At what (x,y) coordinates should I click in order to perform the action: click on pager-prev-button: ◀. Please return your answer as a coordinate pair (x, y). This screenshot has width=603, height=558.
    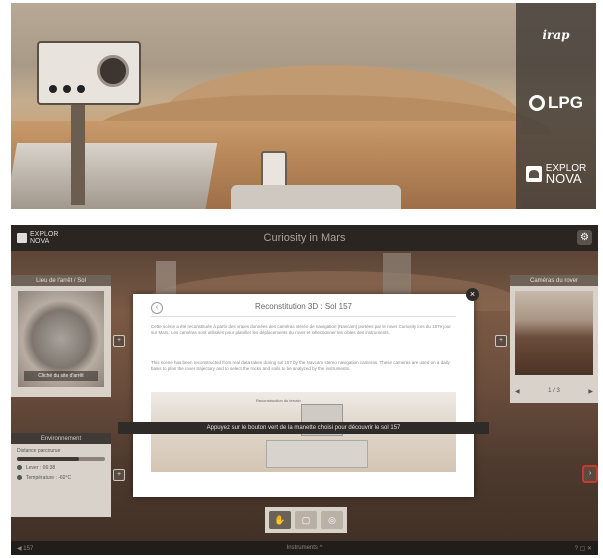
    Looking at the image, I should click on (517, 391).